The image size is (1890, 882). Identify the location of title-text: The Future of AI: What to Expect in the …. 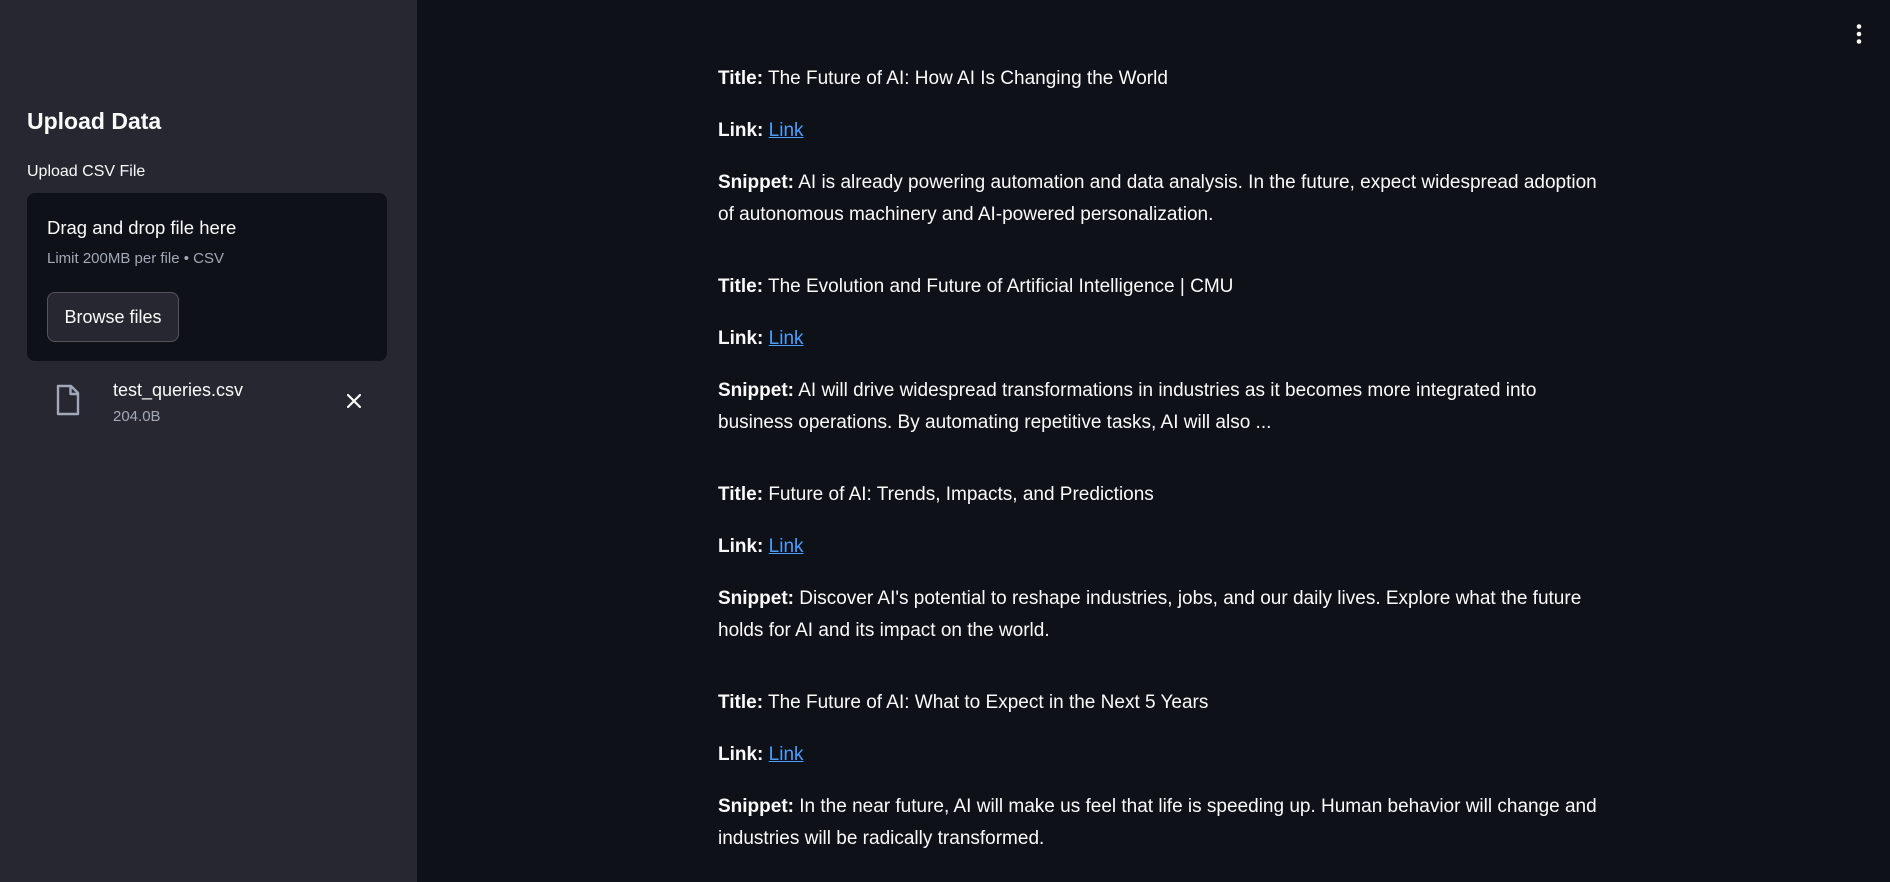
(988, 702).